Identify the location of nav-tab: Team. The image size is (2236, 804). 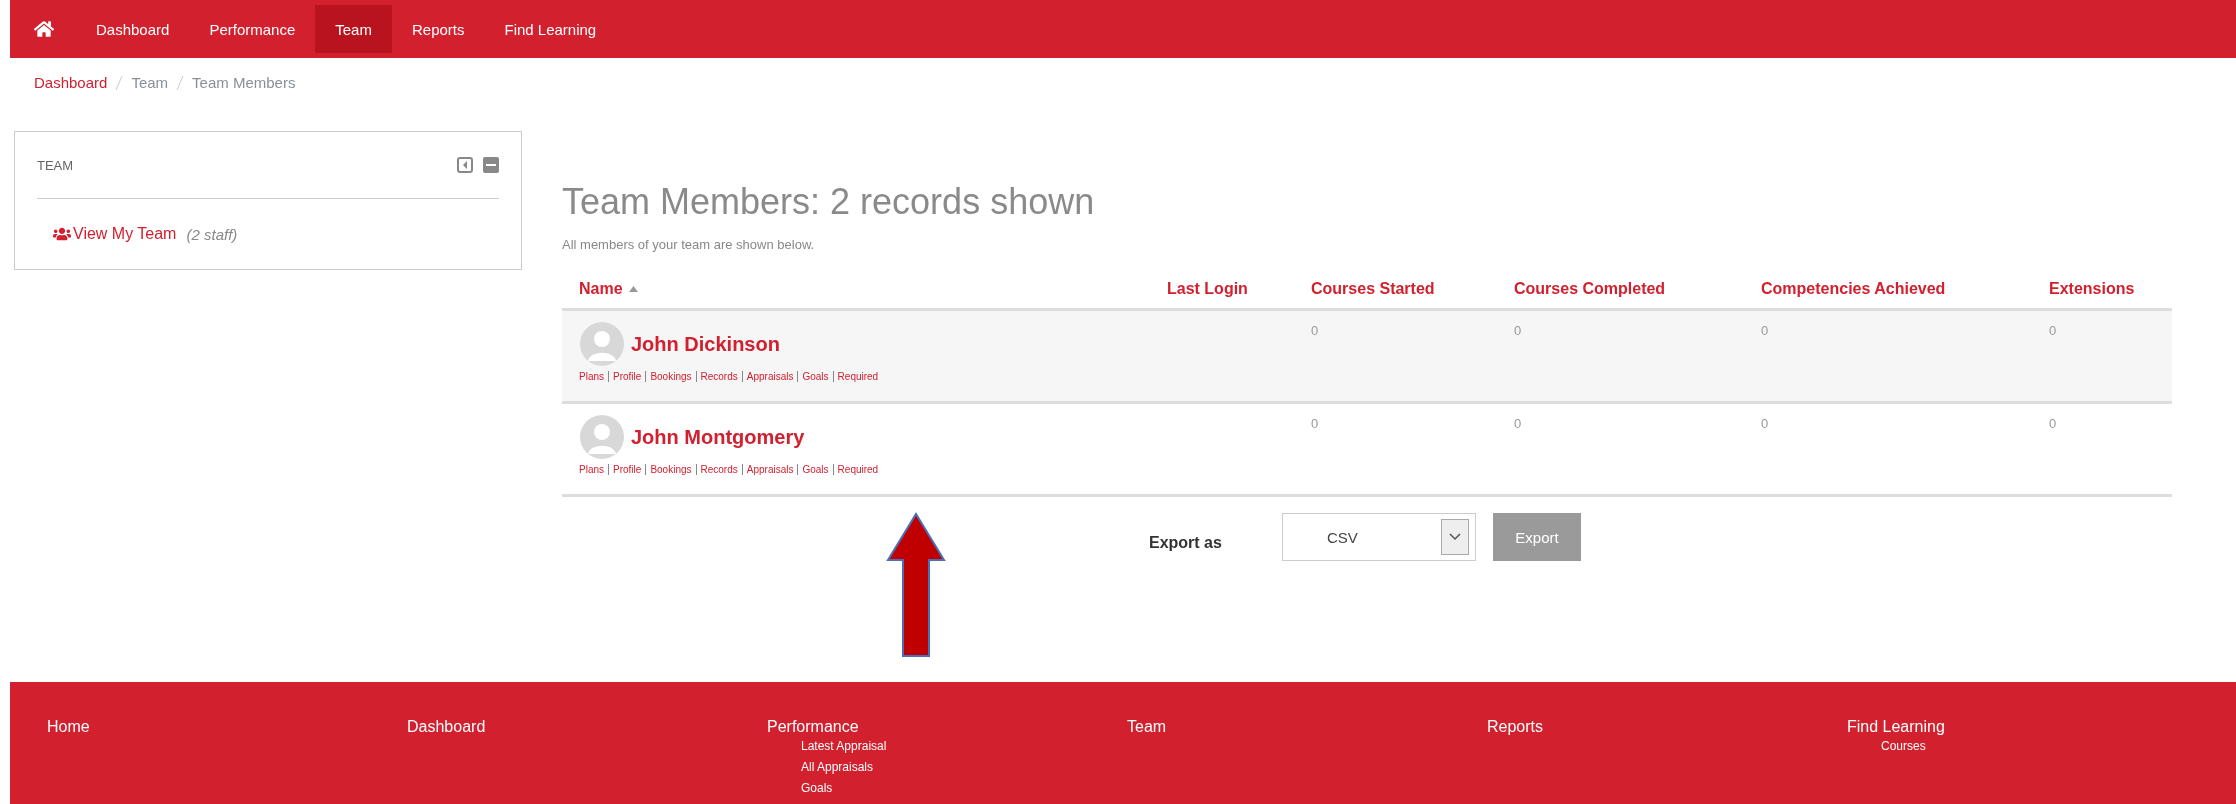
(353, 29).